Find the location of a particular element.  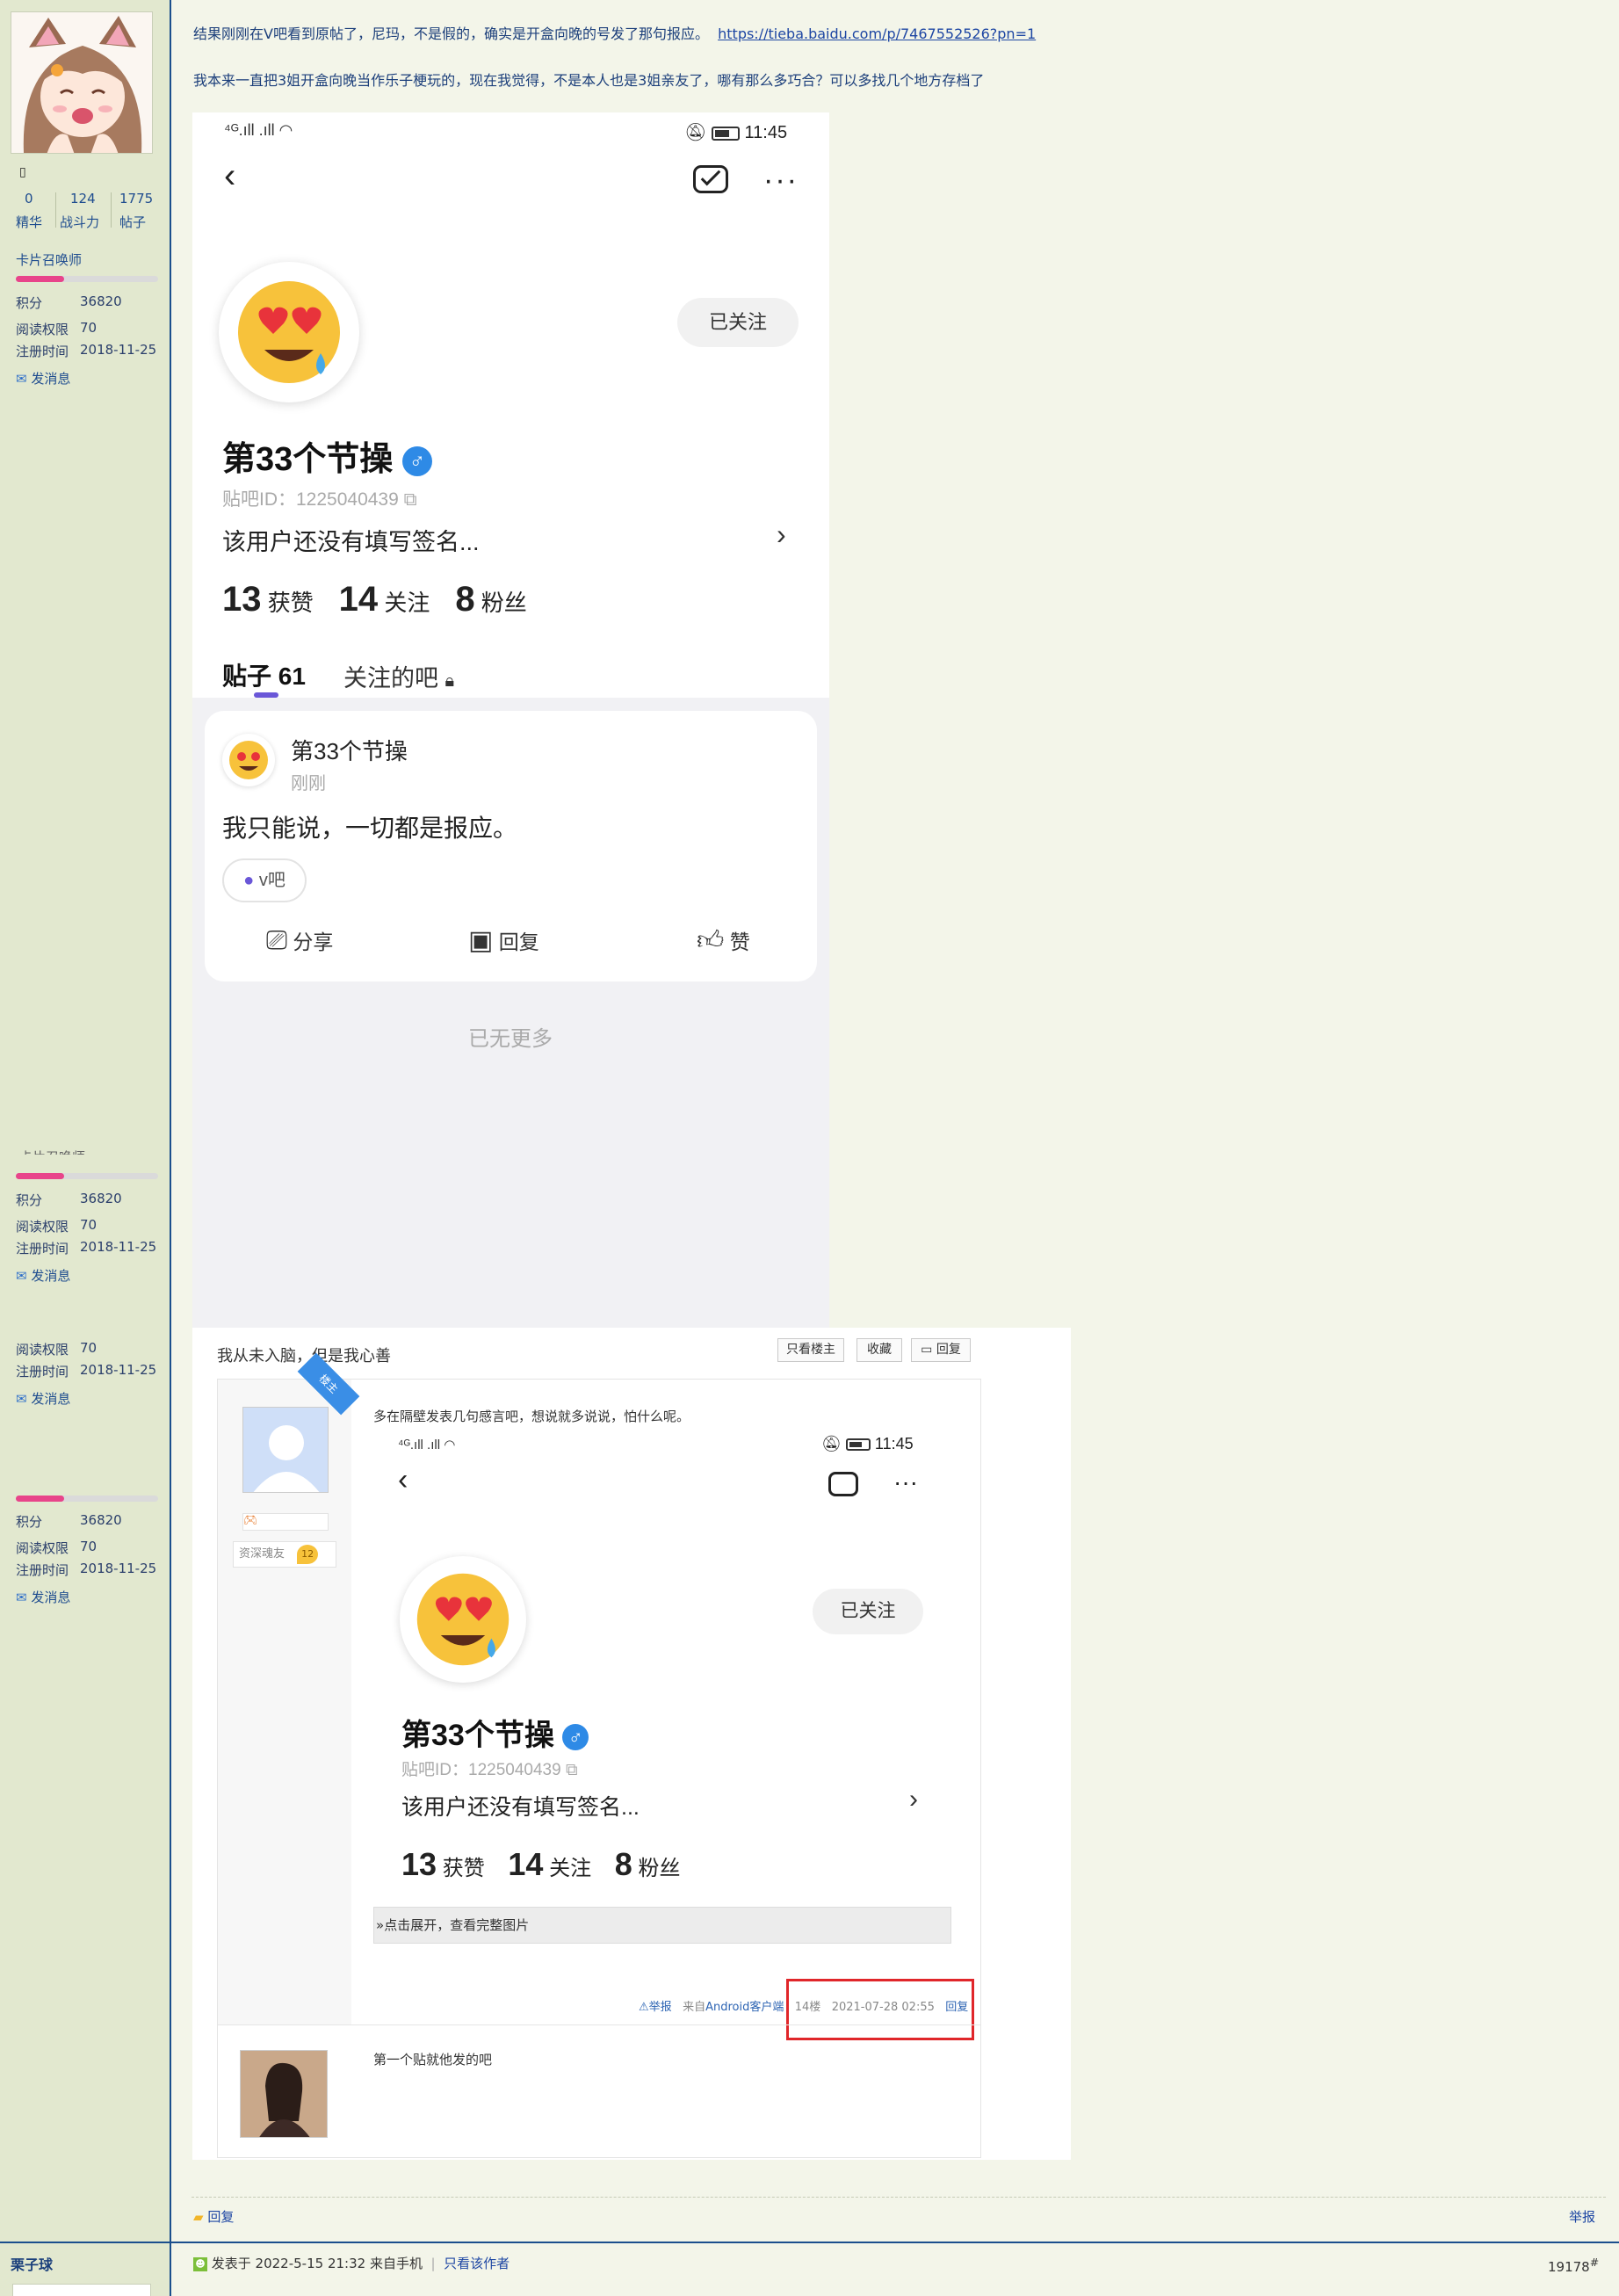

report-label: 举报 is located at coordinates (660, 2007).